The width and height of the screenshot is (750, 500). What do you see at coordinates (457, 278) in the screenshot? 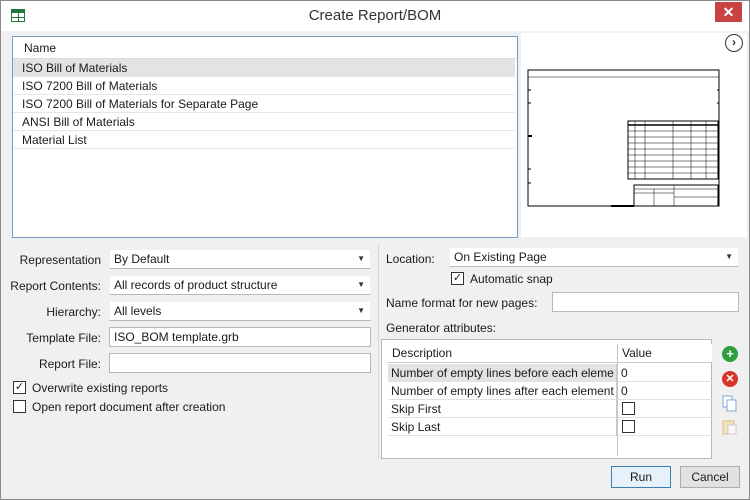
I see `automatic-snap-checkbox: ✓` at bounding box center [457, 278].